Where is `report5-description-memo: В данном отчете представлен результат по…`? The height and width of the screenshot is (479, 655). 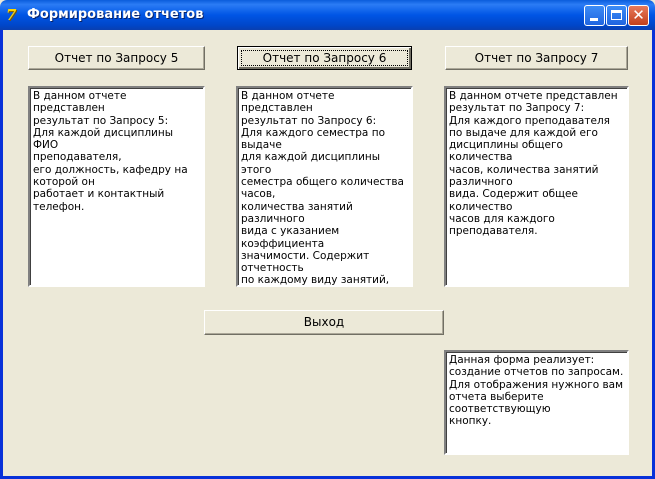
report5-description-memo: В данном отчете представлен результат по… is located at coordinates (116, 186).